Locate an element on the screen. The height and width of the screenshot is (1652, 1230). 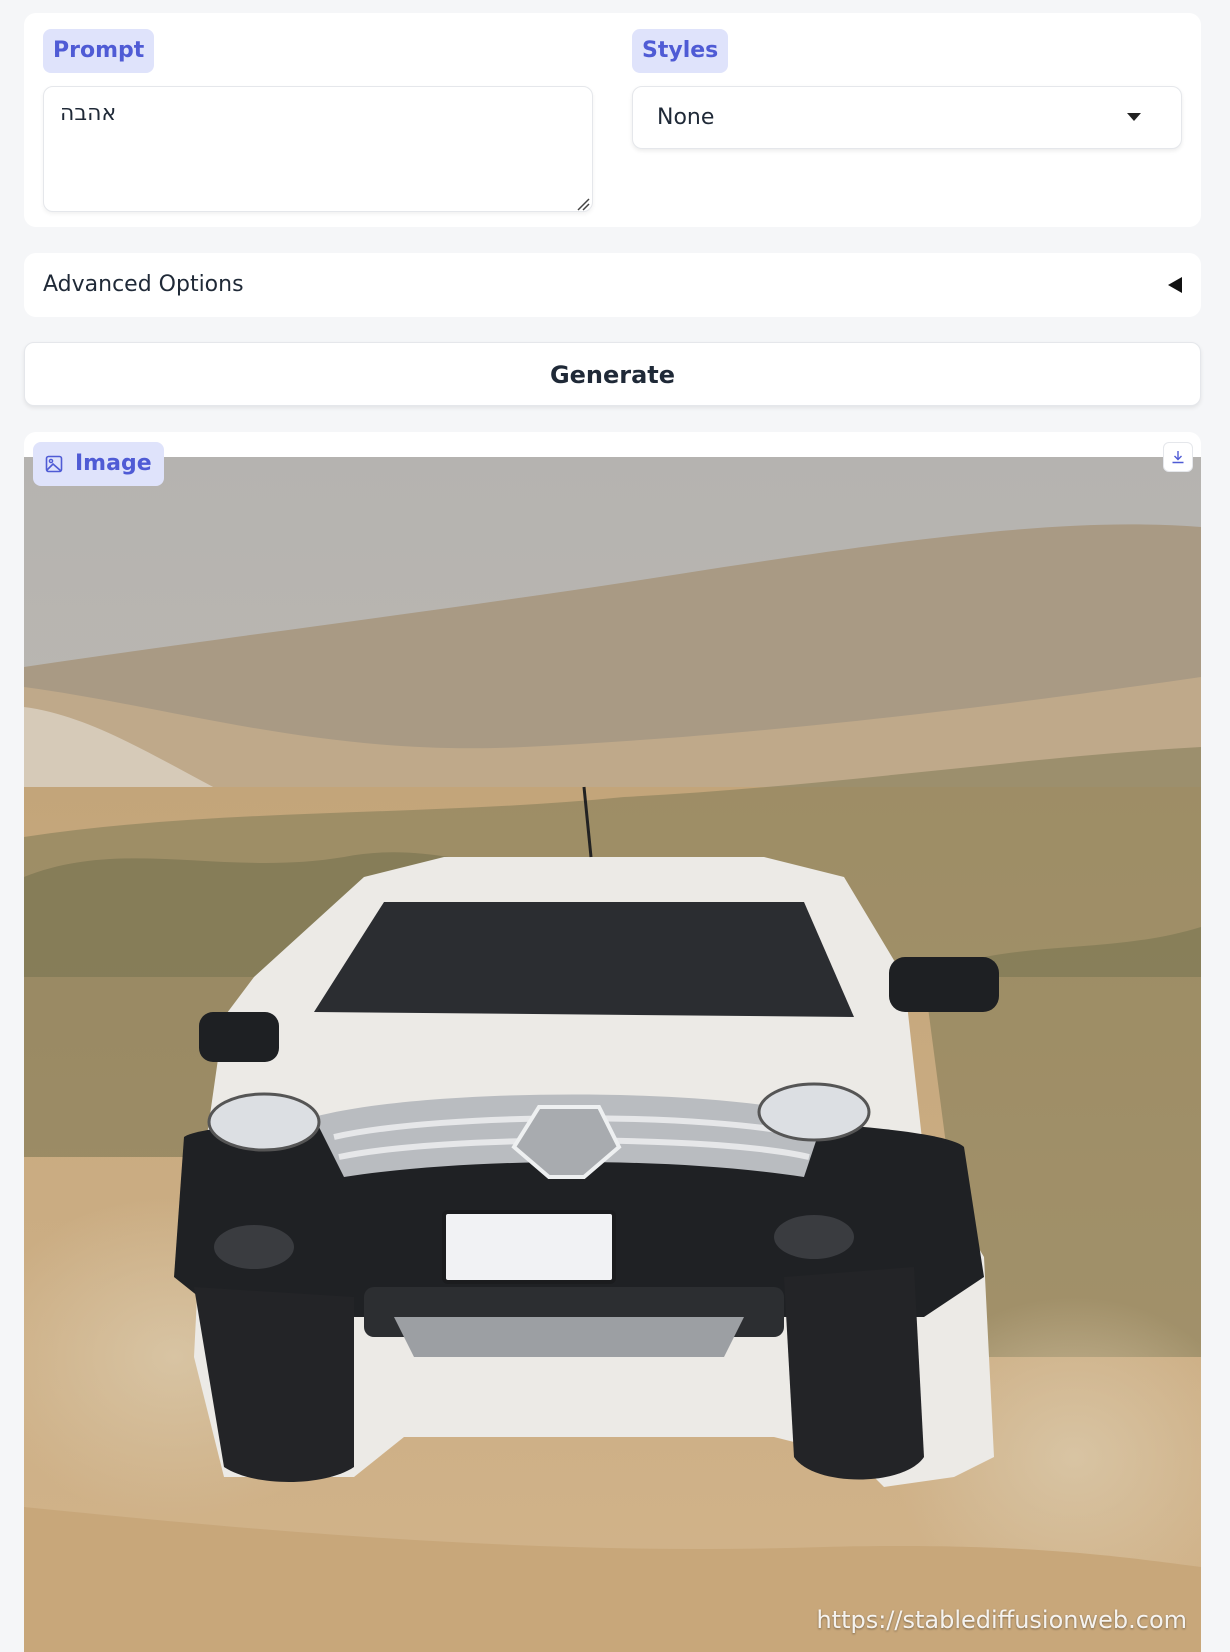
styles-label: Styles is located at coordinates (680, 51).